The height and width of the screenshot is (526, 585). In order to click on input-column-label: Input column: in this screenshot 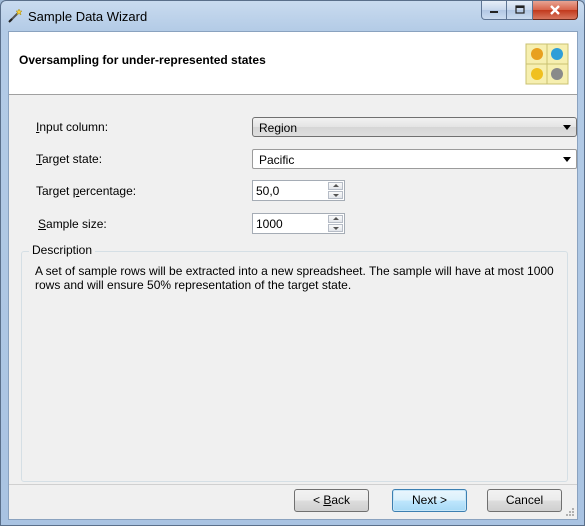, I will do `click(72, 127)`.